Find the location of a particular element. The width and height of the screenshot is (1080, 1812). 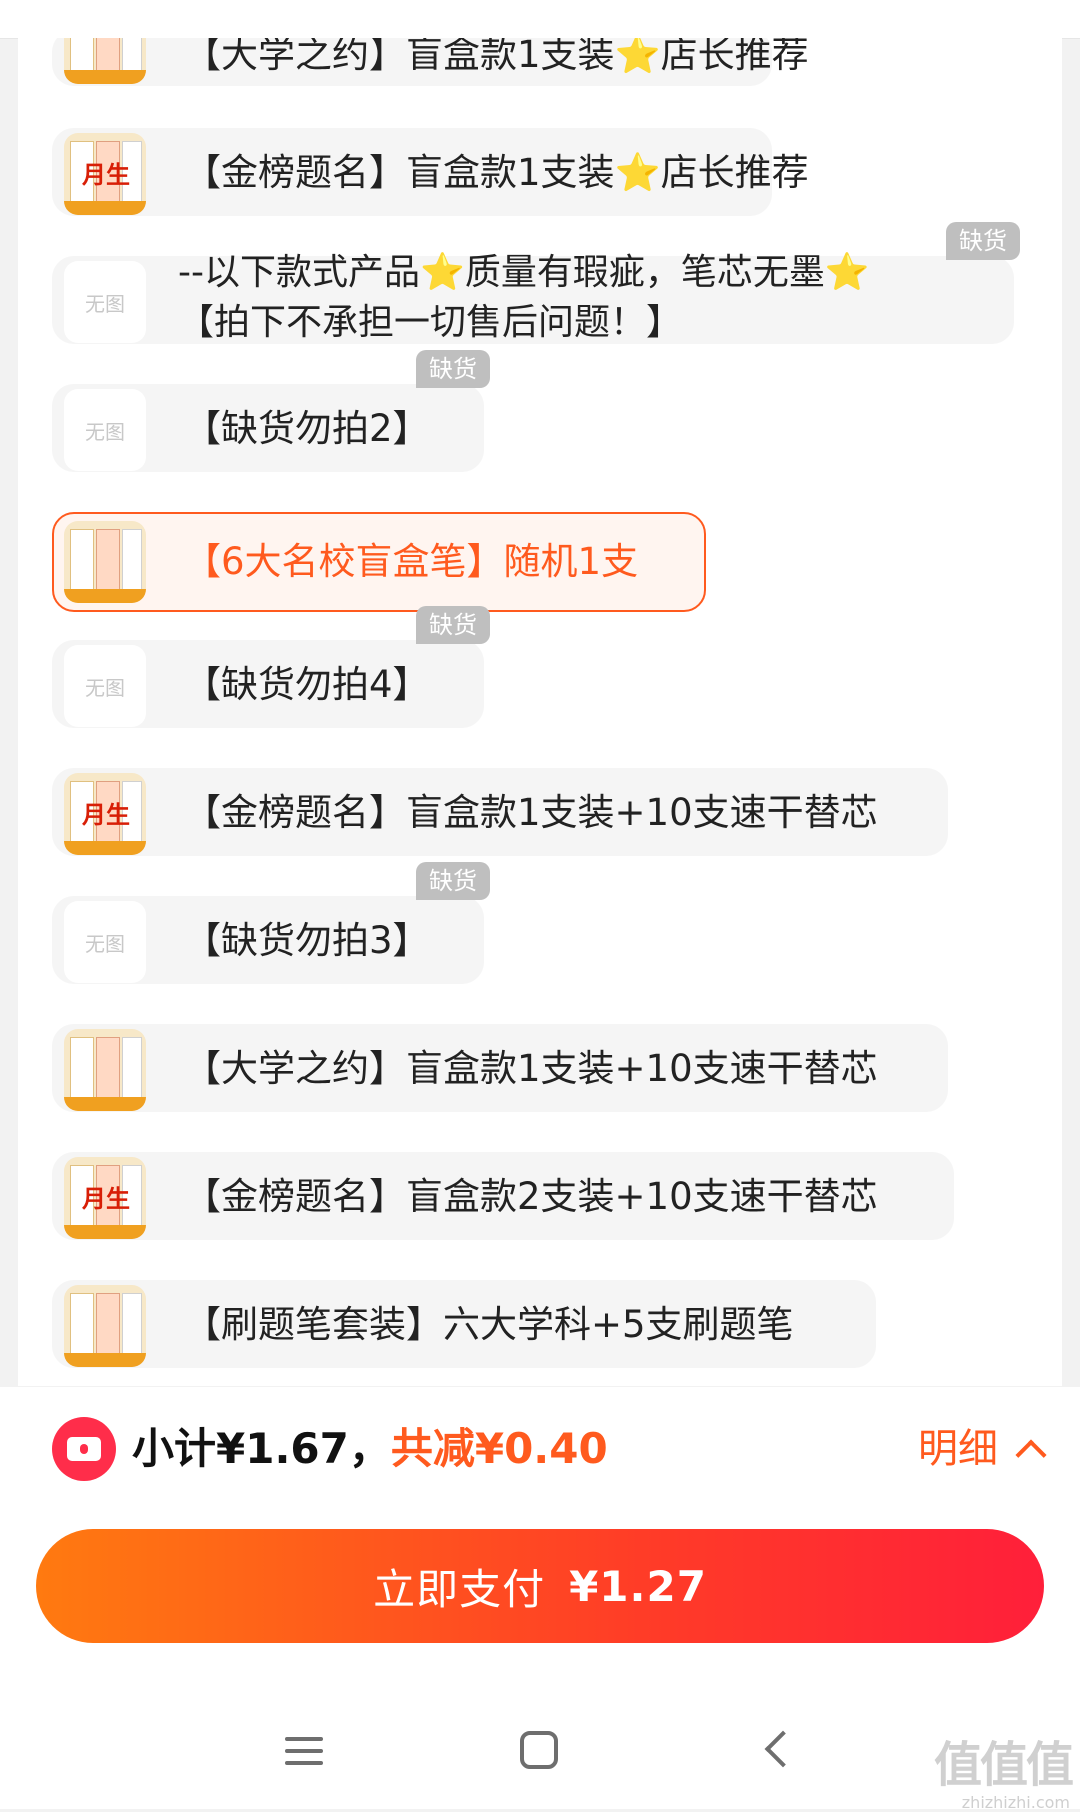

sku-label: 【6大名校盲盒笔】随机1支 is located at coordinates (411, 561).